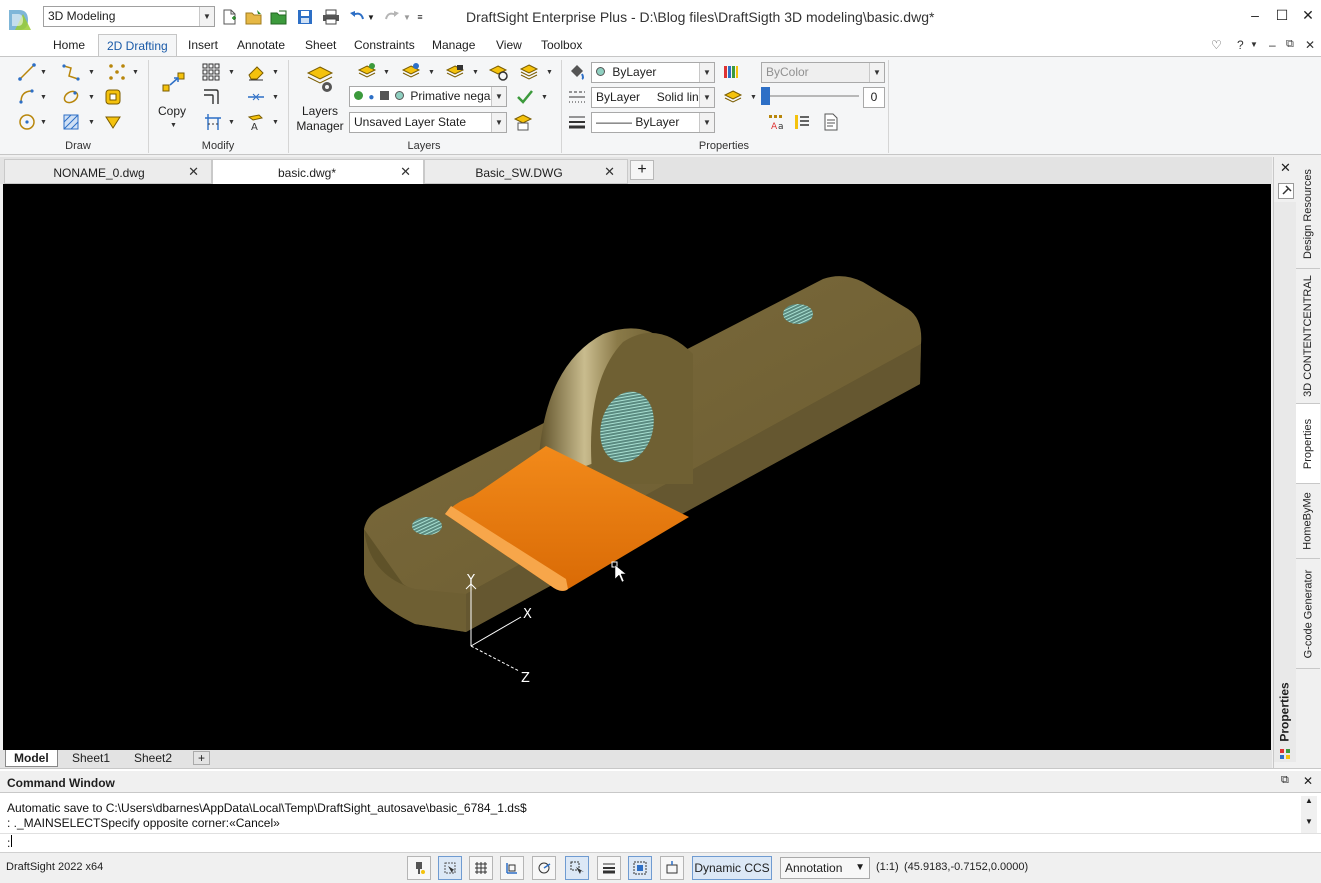 Image resolution: width=1321 pixels, height=883 pixels. What do you see at coordinates (113, 97) in the screenshot?
I see `polygon-icon` at bounding box center [113, 97].